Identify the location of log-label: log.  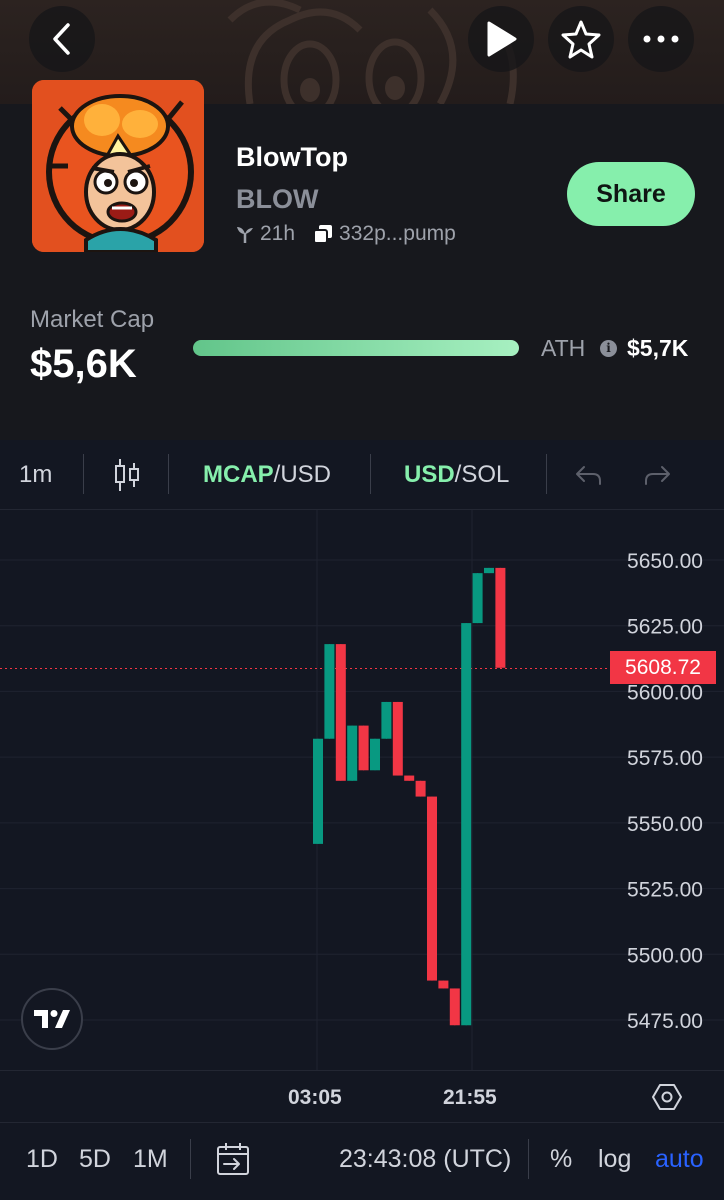
(615, 1158).